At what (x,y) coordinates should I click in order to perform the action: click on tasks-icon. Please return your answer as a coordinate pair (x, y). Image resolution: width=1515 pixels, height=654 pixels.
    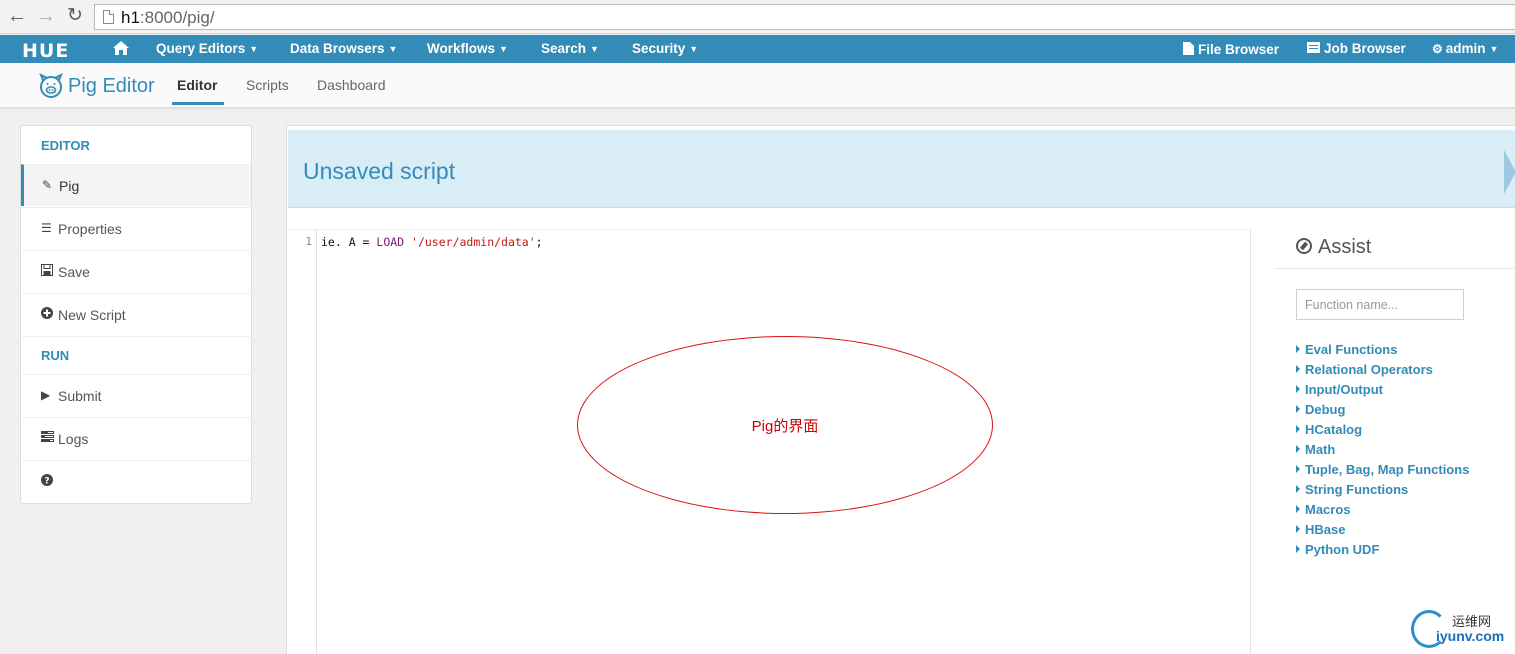
    Looking at the image, I should click on (48, 438).